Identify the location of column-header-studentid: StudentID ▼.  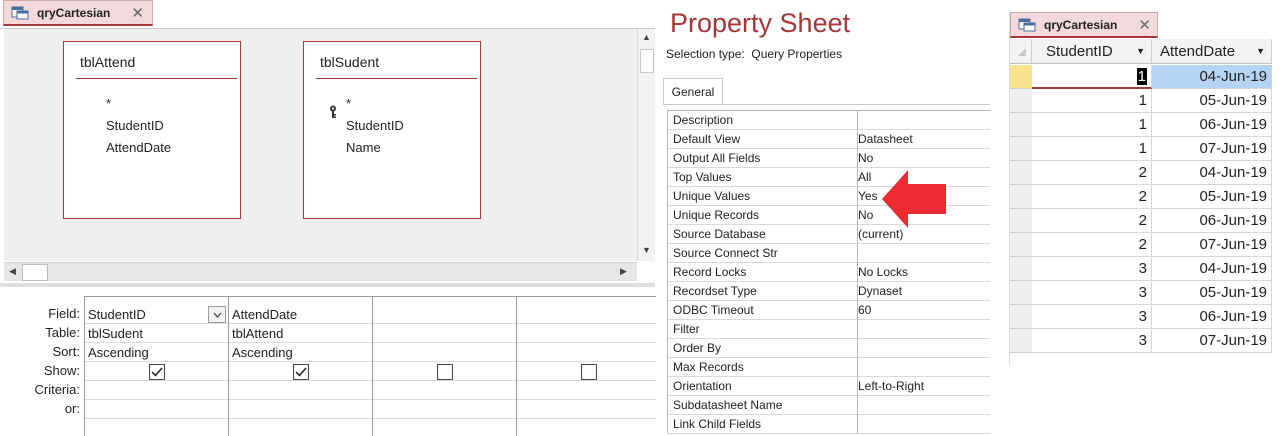
(1092, 51).